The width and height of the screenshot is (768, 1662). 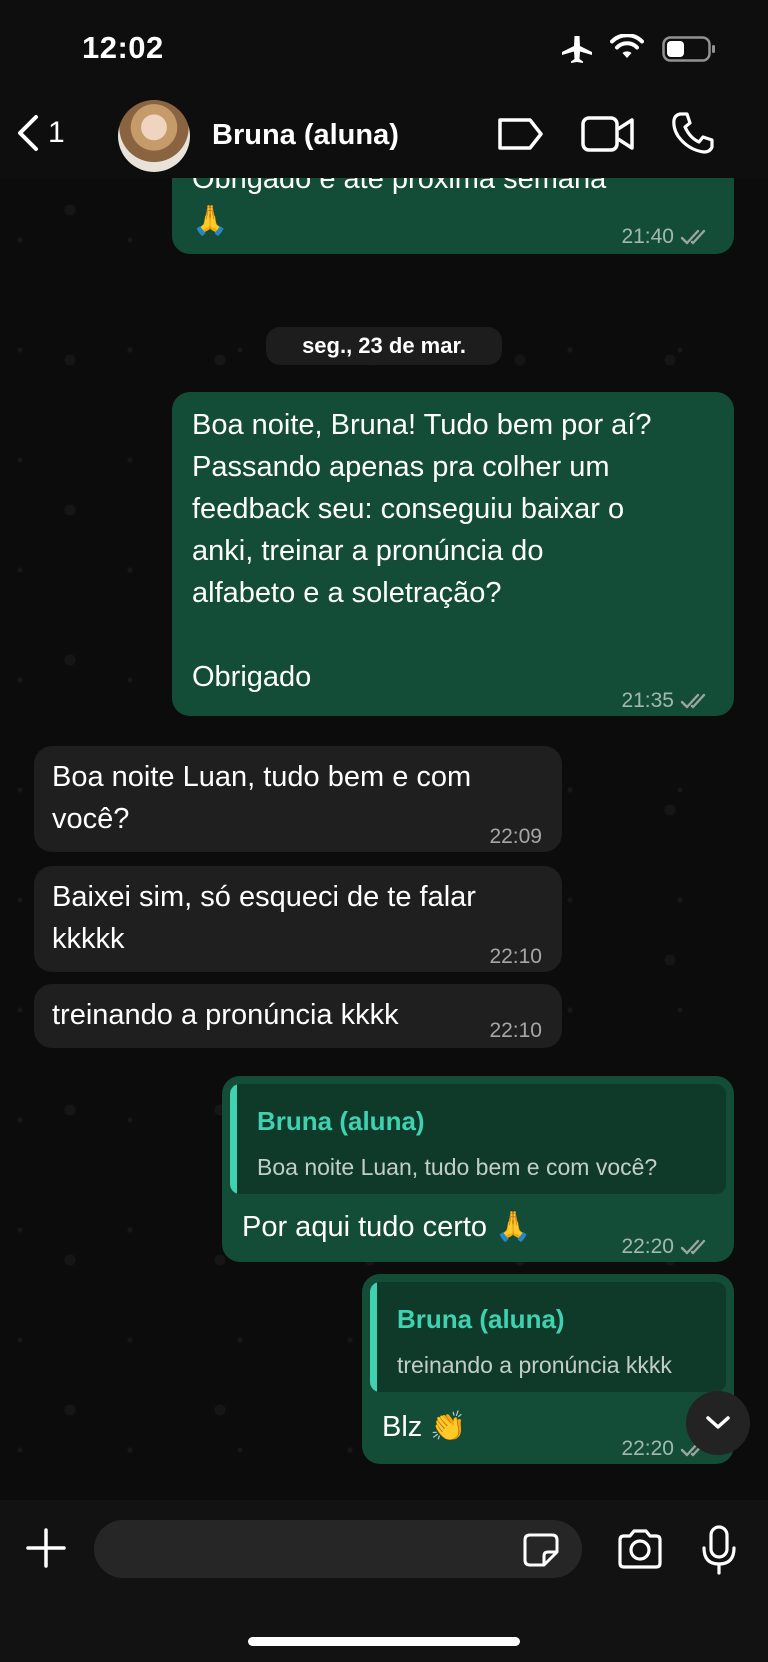 What do you see at coordinates (225, 1015) in the screenshot?
I see `message-text: treinando a pronúncia kkkk` at bounding box center [225, 1015].